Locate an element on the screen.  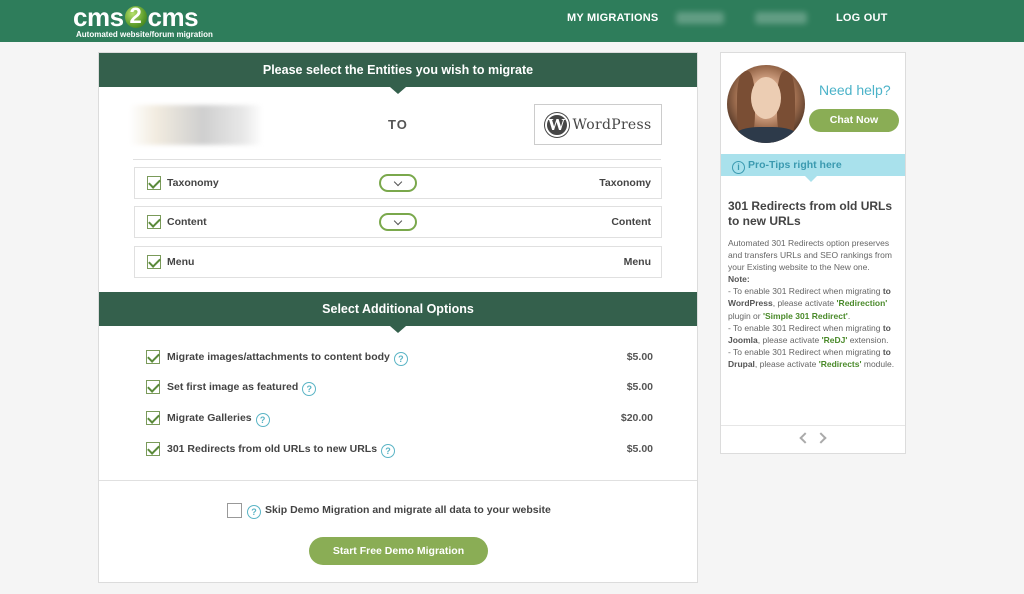
entity-label: Menu is located at coordinates (181, 262).